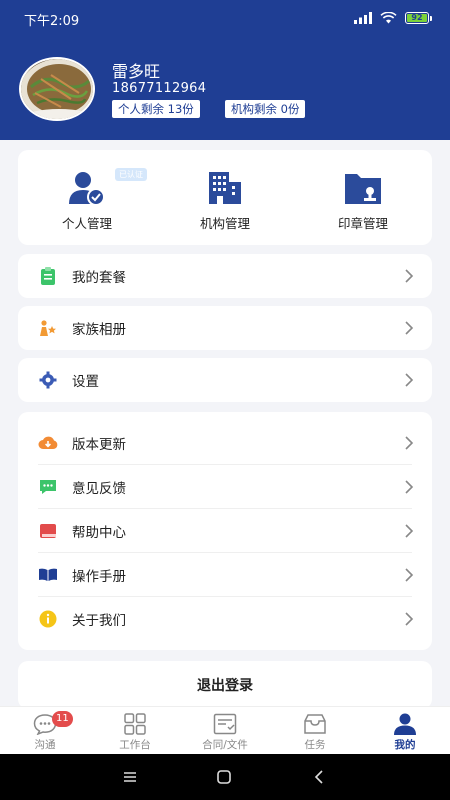  What do you see at coordinates (52, 21) in the screenshot?
I see `status-time: 下午2:09` at bounding box center [52, 21].